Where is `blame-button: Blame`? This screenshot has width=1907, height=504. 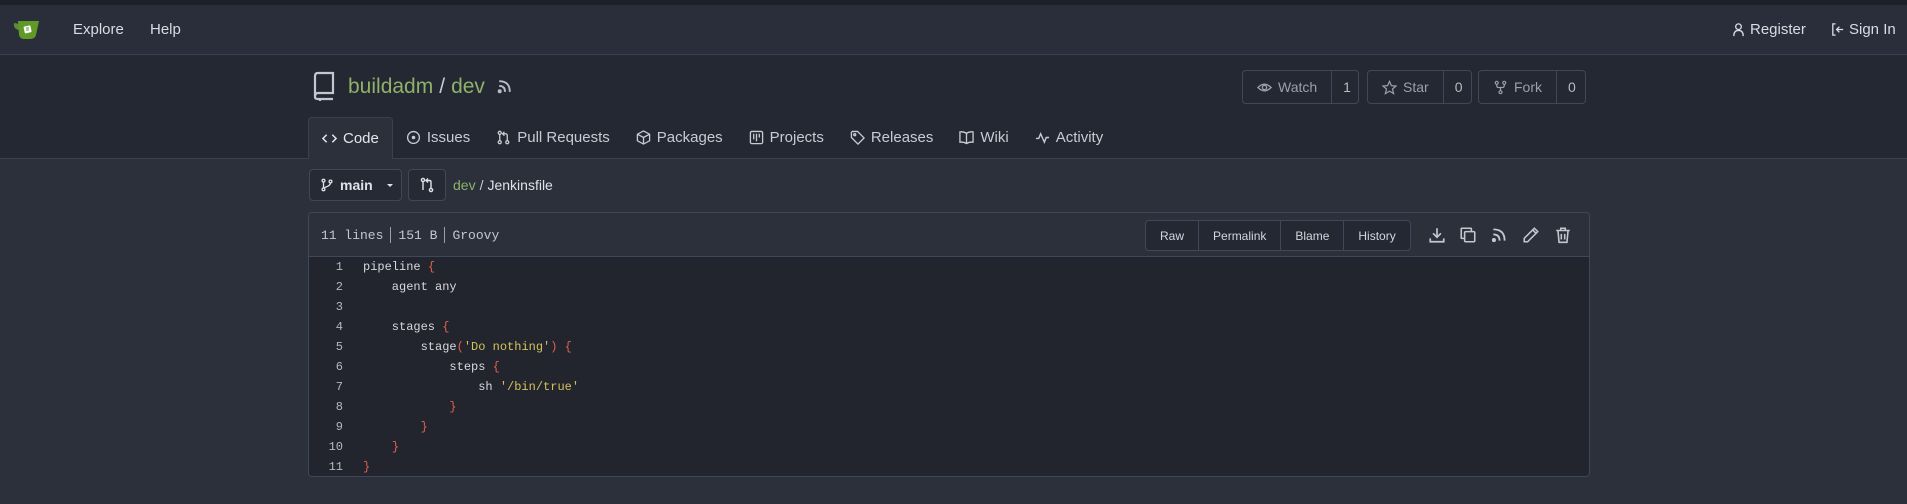 blame-button: Blame is located at coordinates (1313, 235).